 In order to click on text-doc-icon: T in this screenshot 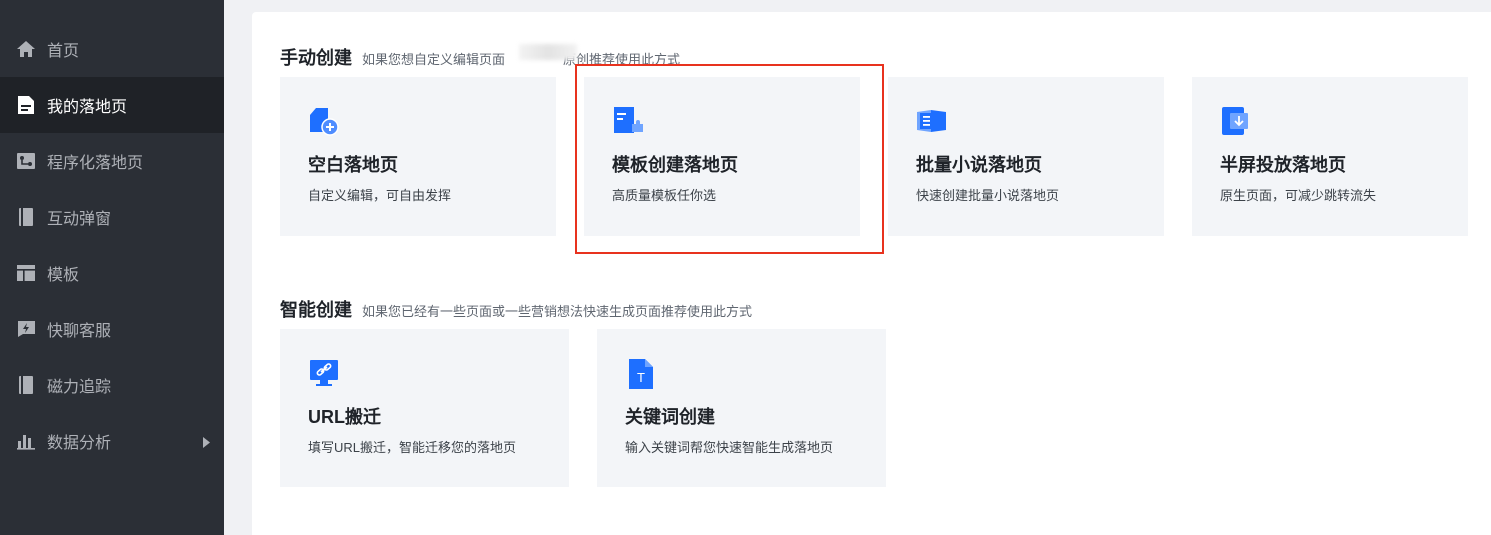, I will do `click(642, 374)`.